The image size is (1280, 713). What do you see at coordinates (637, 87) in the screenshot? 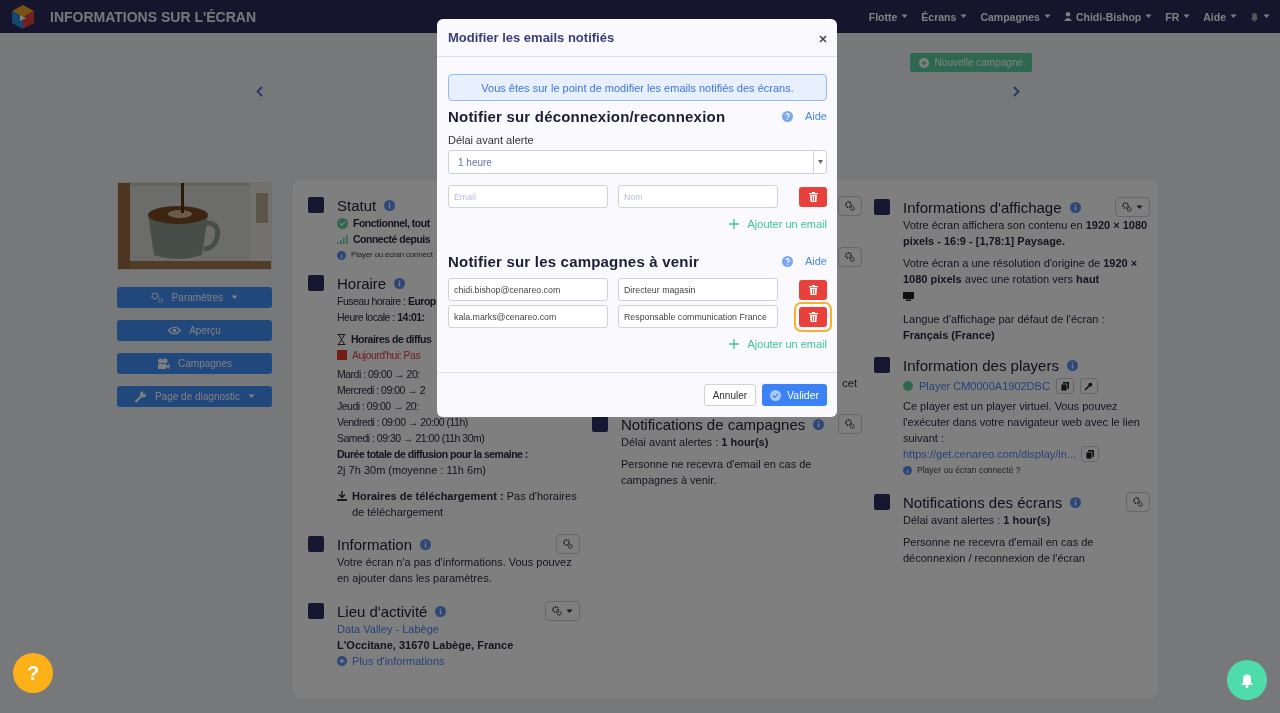
I see `info-alert: Vous êtes sur le point de modifier les emails notifiés des écrans.` at bounding box center [637, 87].